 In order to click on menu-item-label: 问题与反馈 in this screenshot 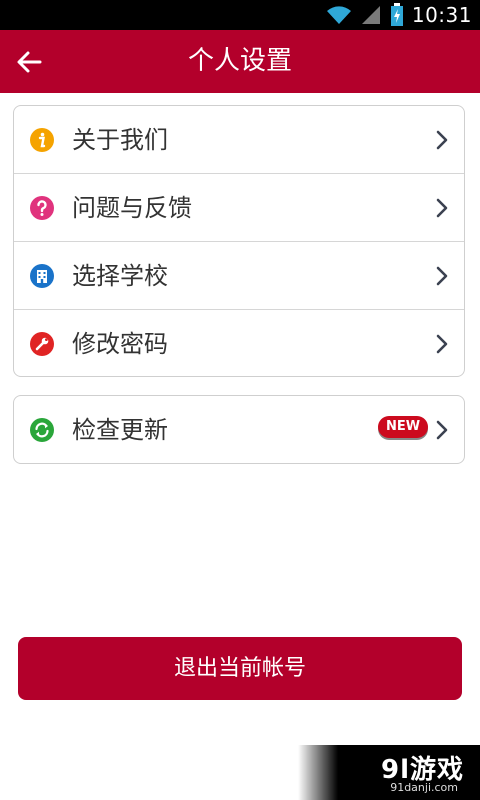, I will do `click(132, 208)`.